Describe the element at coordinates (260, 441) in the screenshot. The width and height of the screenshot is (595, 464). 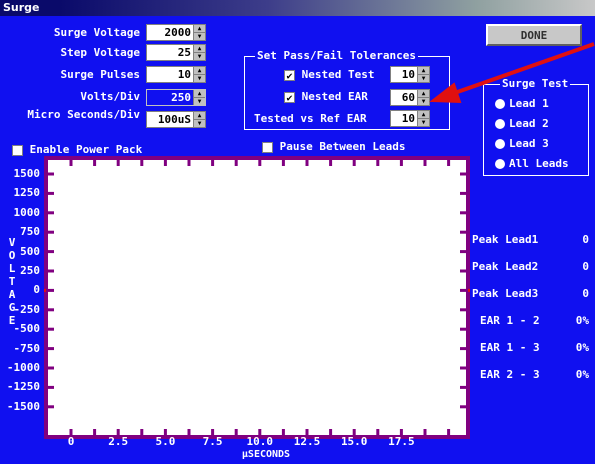
I see `x-tick-label: 10.0` at that location.